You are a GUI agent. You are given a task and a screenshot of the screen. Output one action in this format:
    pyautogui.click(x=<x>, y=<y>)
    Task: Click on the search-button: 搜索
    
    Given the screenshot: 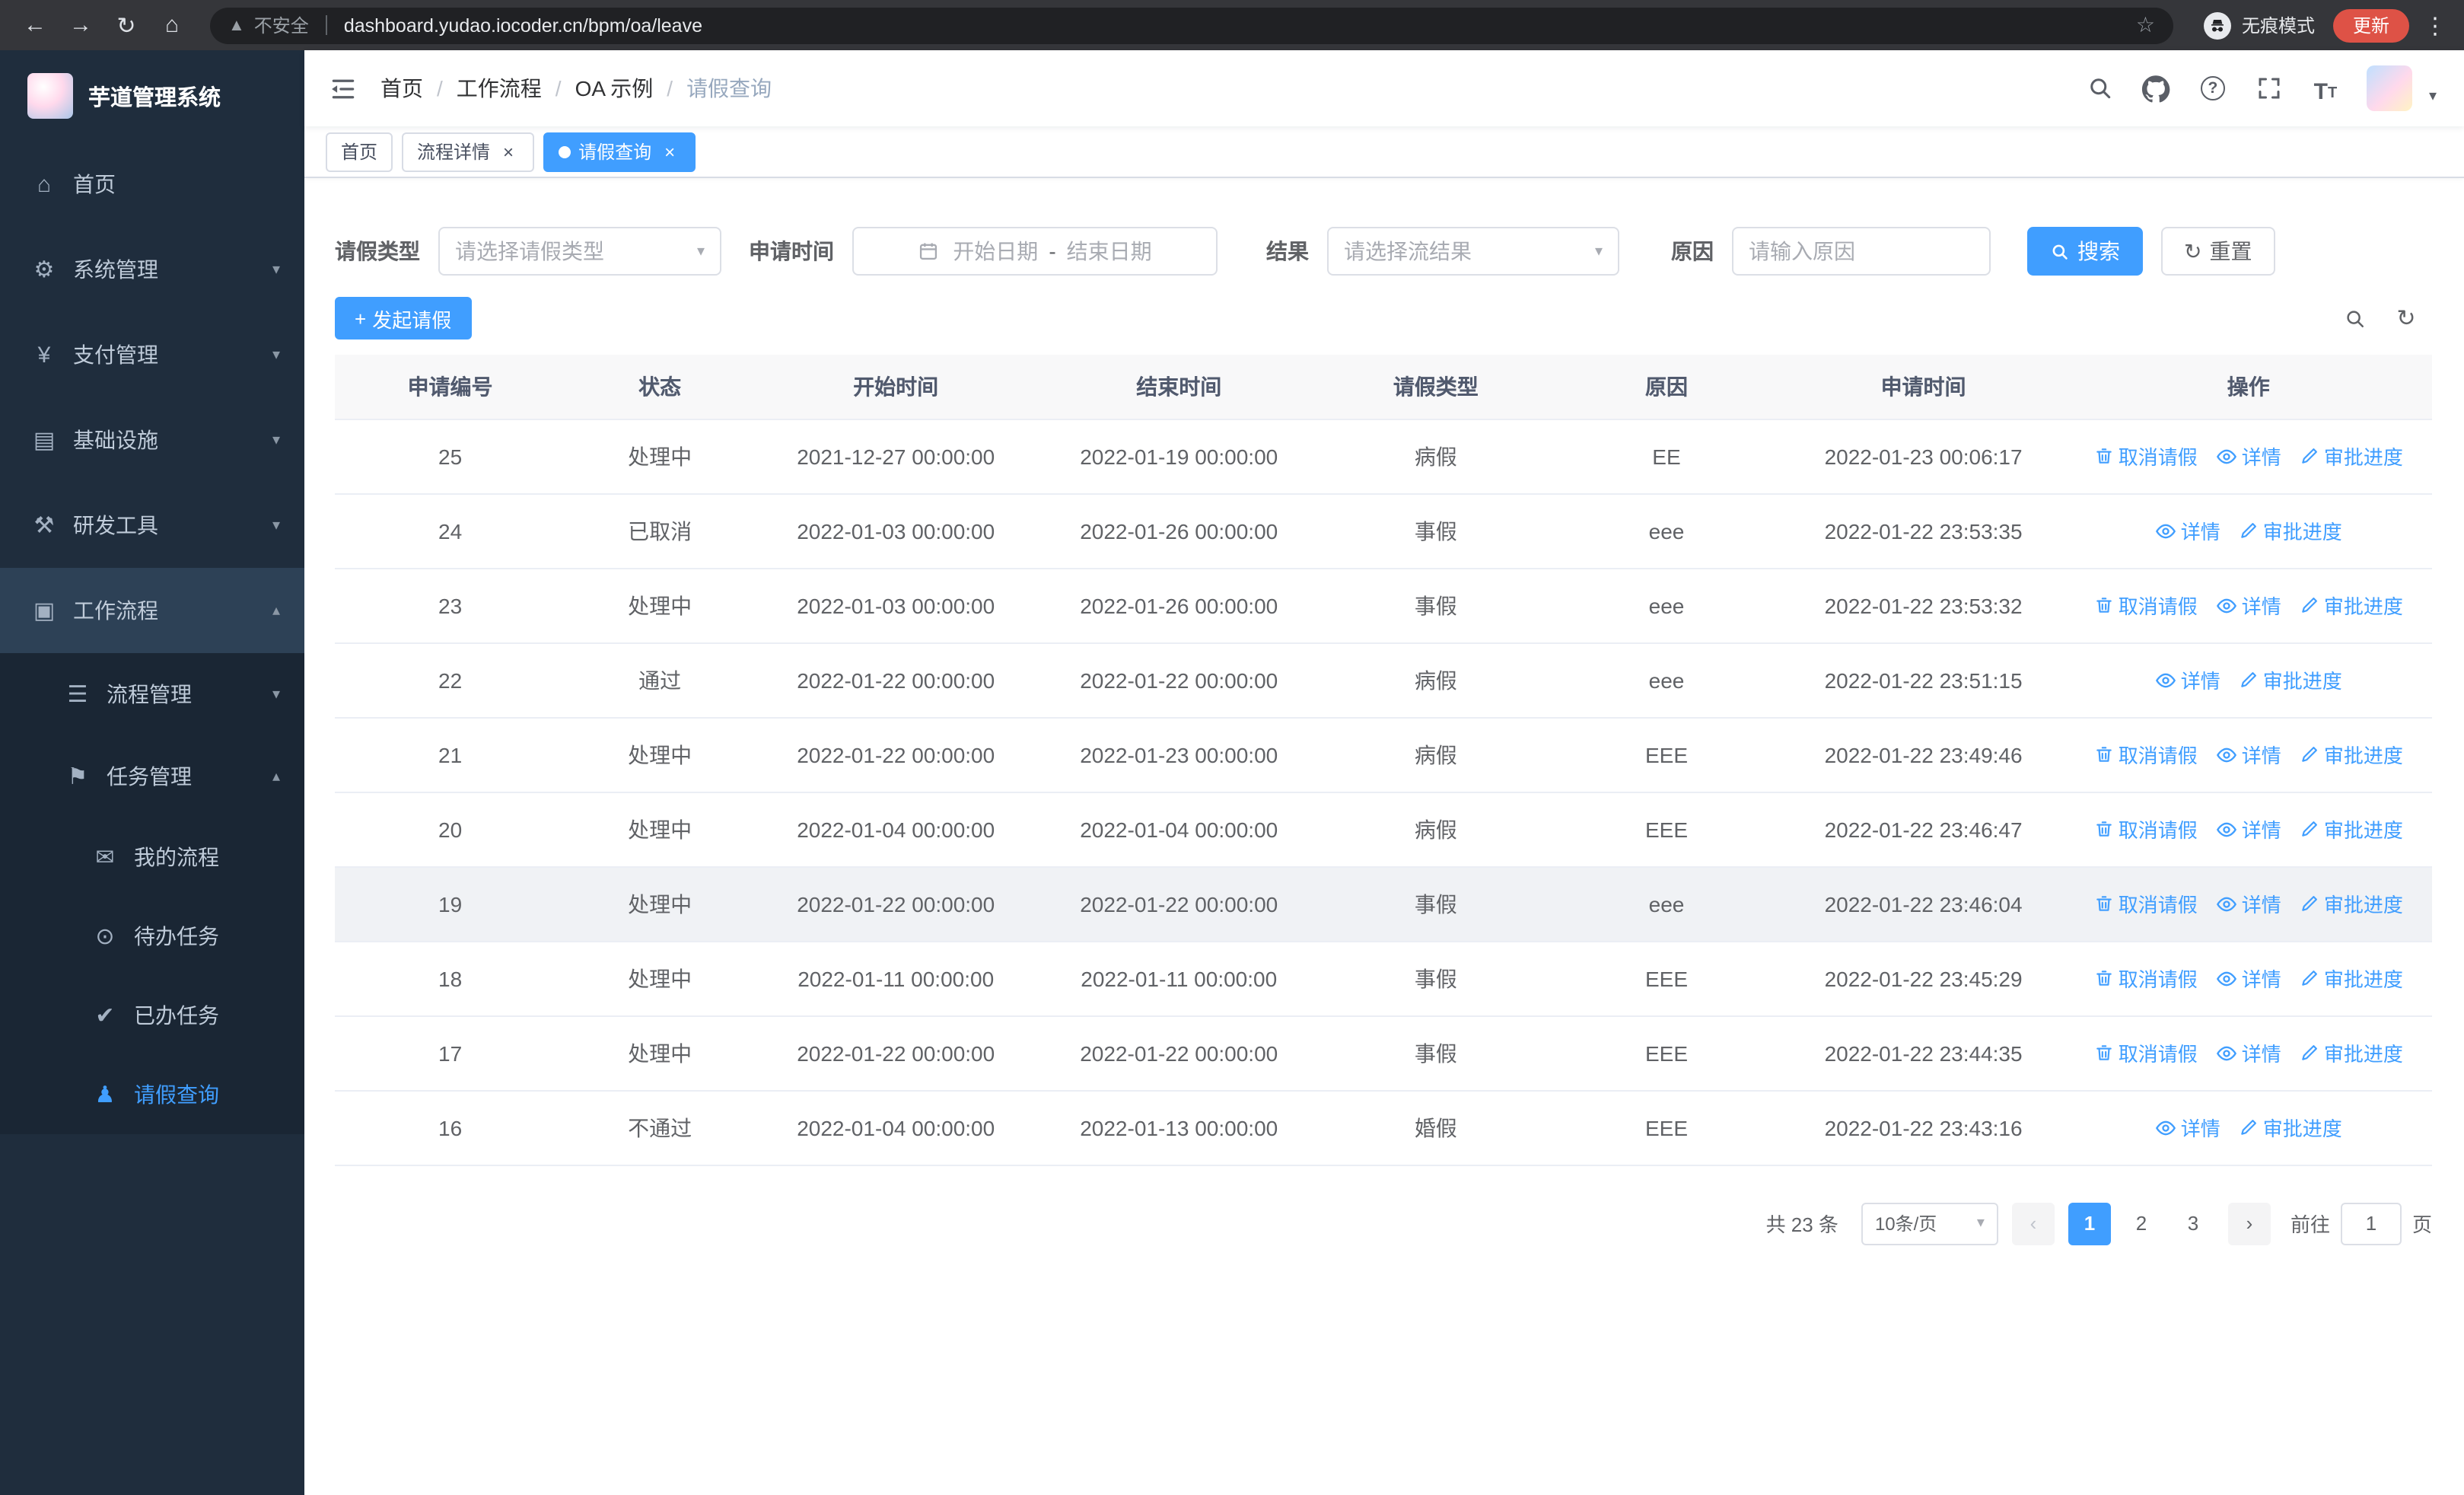 What is the action you would take?
    pyautogui.click(x=2085, y=251)
    